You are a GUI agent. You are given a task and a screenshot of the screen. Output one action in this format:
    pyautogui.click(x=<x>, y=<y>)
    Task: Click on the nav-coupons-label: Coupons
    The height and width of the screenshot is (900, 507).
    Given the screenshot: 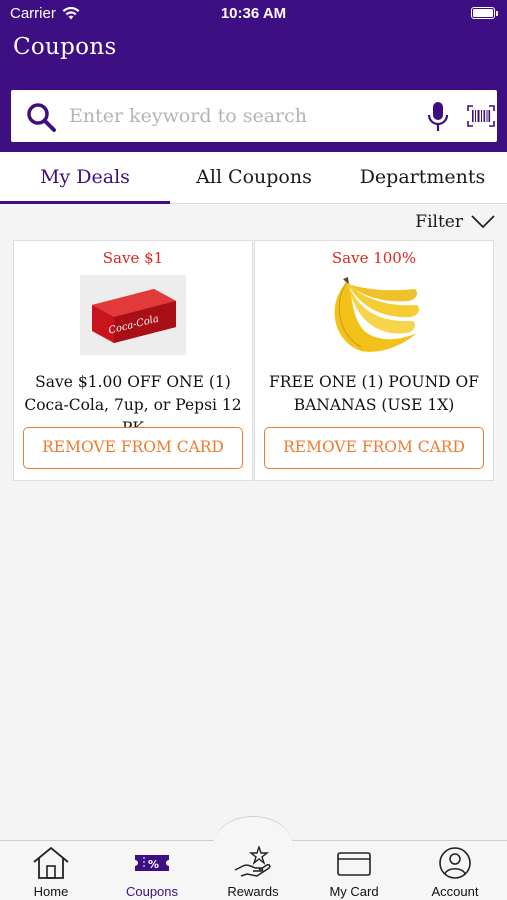 What is the action you would take?
    pyautogui.click(x=152, y=891)
    